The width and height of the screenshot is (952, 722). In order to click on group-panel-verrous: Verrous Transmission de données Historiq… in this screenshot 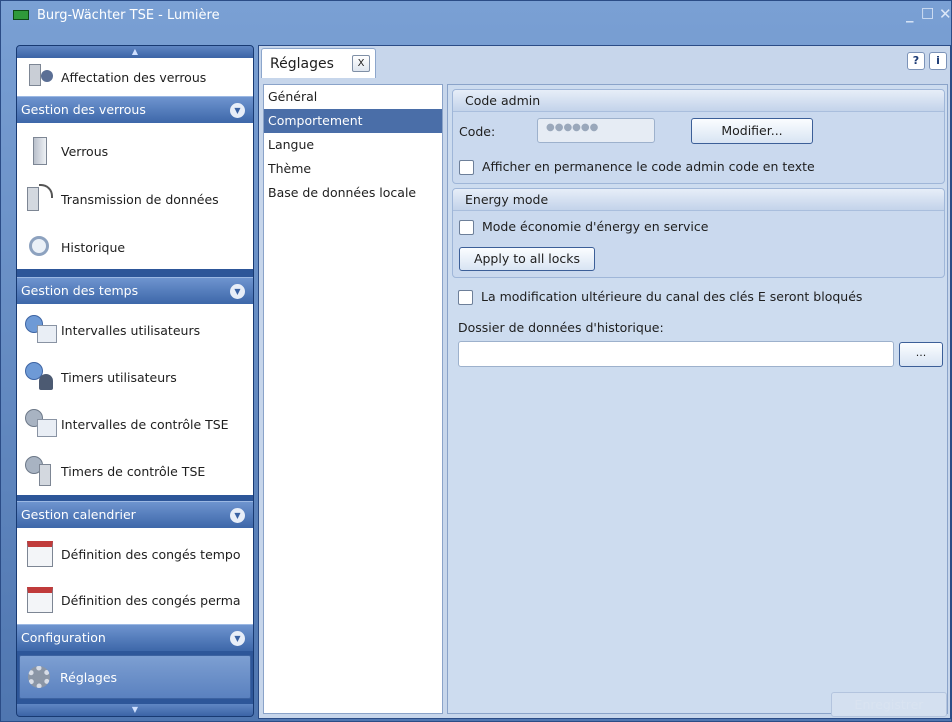, I will do `click(135, 196)`.